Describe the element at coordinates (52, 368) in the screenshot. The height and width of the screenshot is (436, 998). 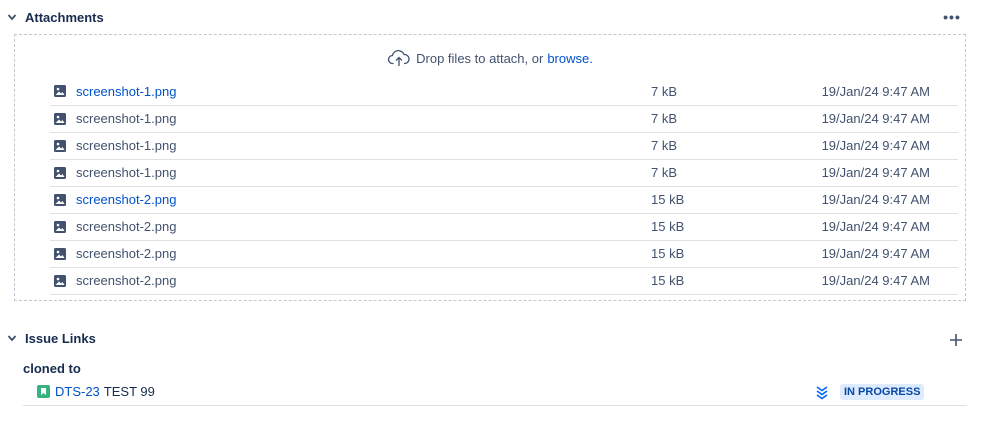
I see `link-group-label: cloned to` at that location.